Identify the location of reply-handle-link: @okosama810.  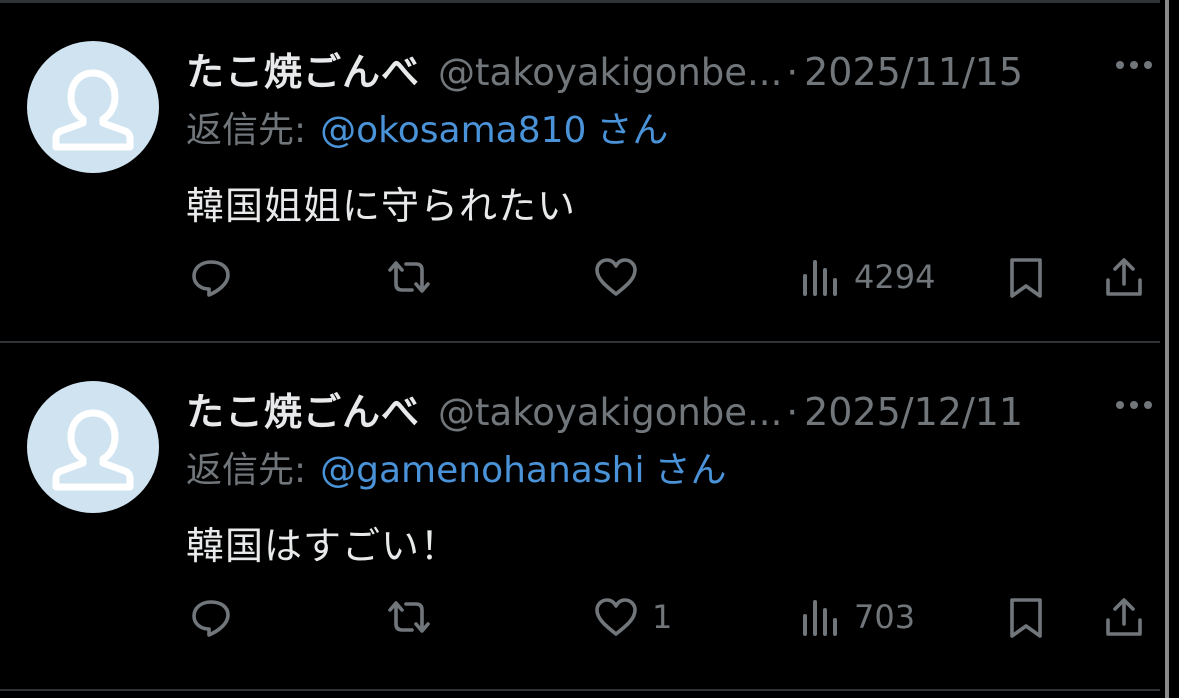
(453, 130).